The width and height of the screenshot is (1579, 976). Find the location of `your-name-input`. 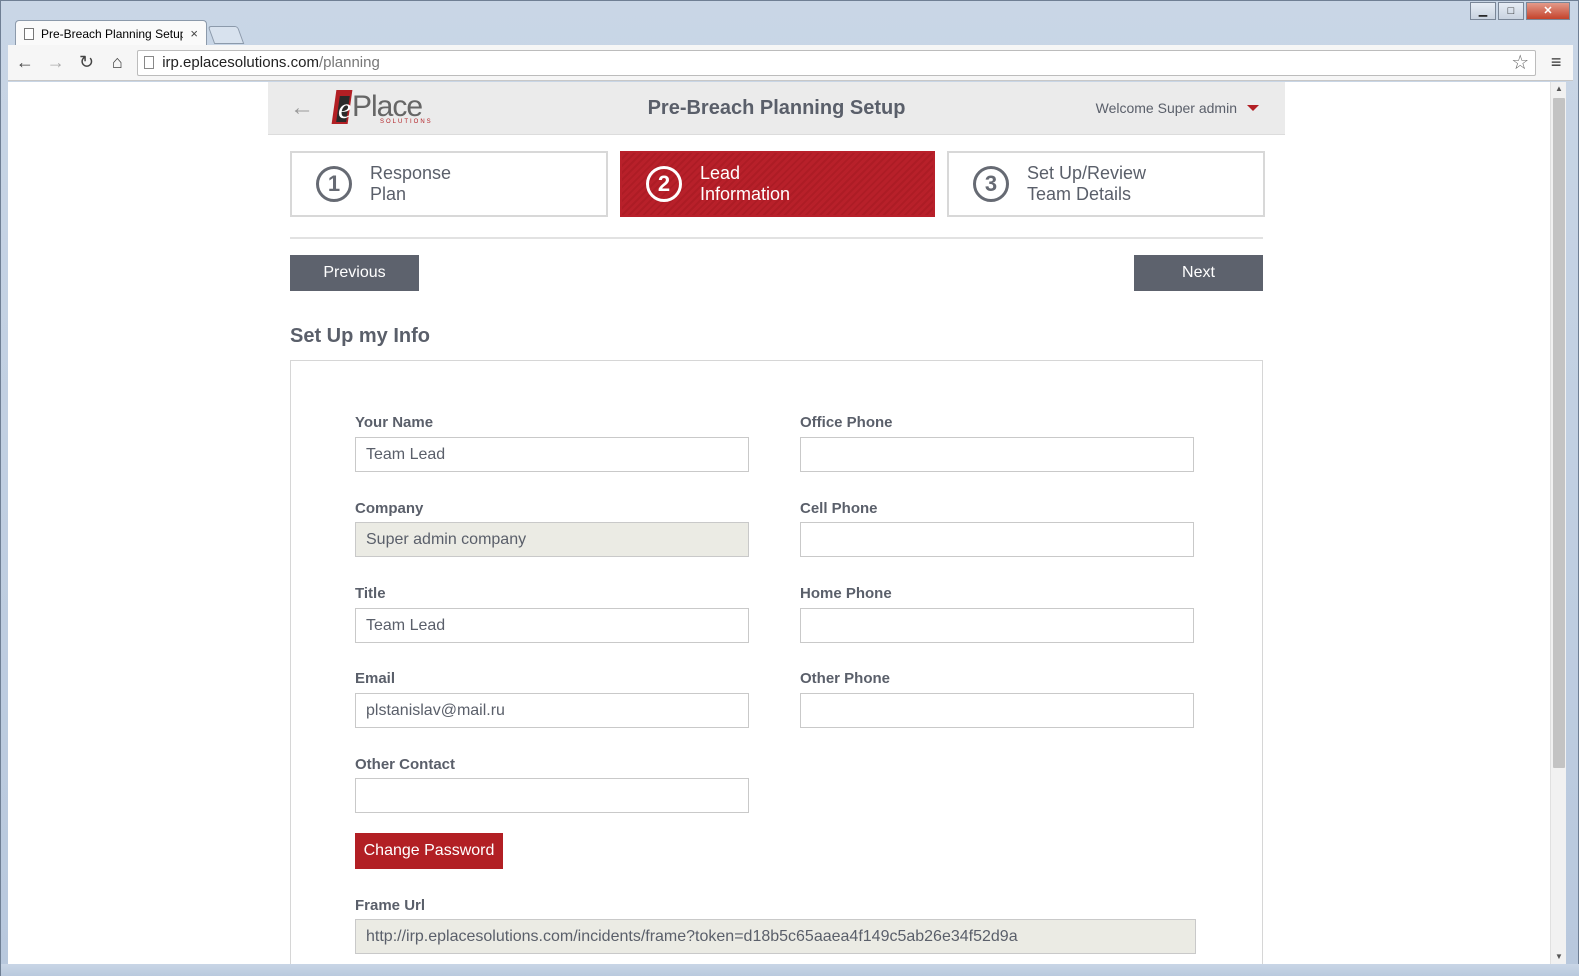

your-name-input is located at coordinates (552, 454).